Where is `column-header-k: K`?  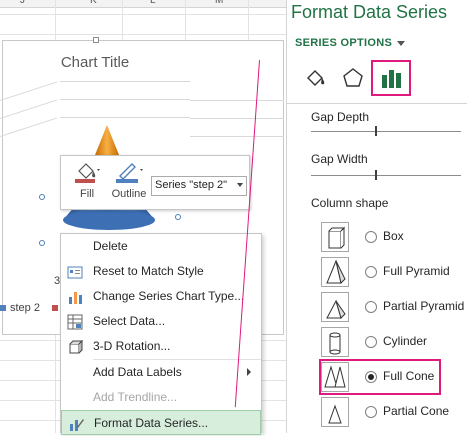
column-header-k: K is located at coordinates (93, 3).